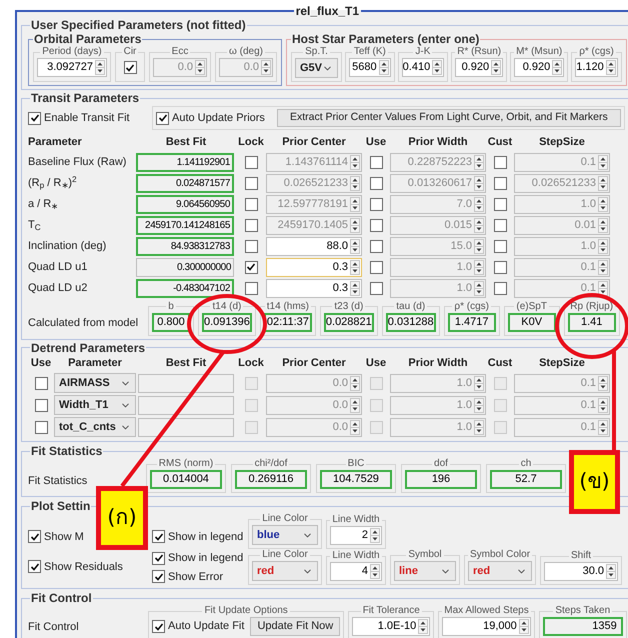 The image size is (628, 638). What do you see at coordinates (391, 626) in the screenshot?
I see `number-field: 1.0E-10` at bounding box center [391, 626].